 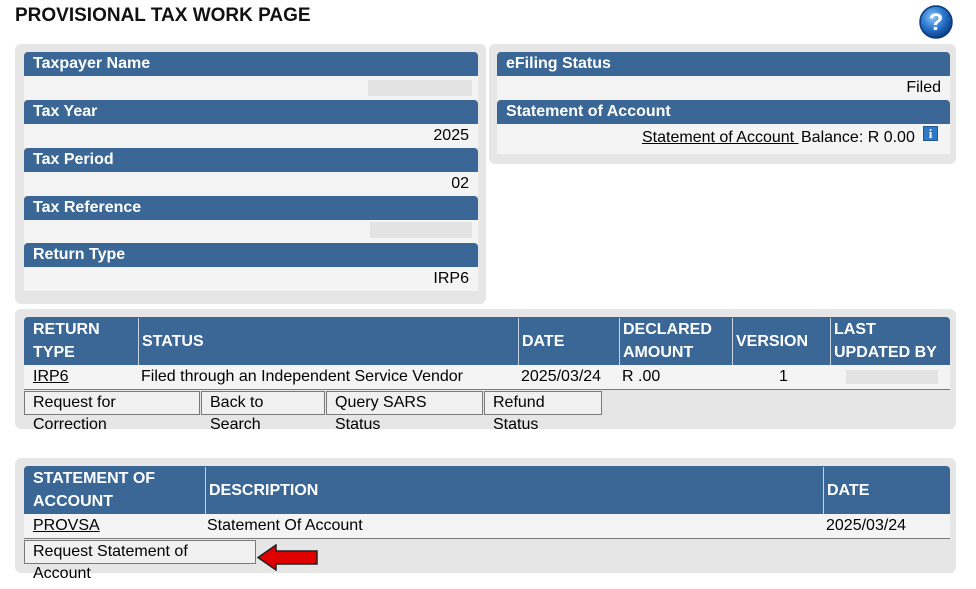 I want to click on tax-period-value: 02, so click(x=251, y=184).